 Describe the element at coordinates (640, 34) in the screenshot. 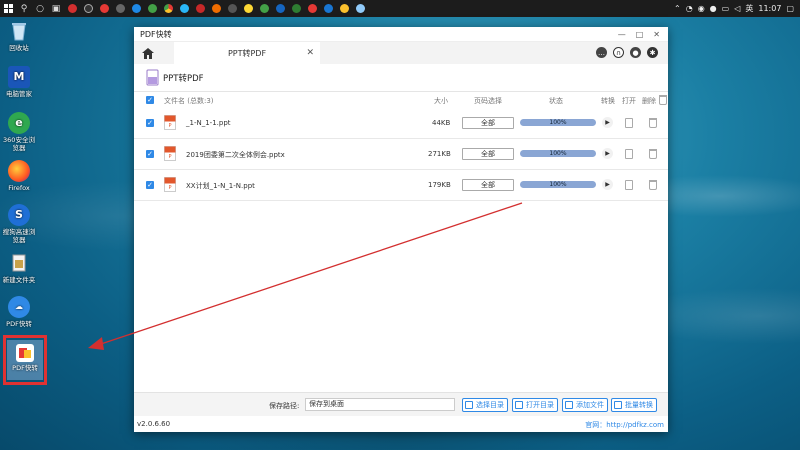

I see `maximize-icon: □` at that location.